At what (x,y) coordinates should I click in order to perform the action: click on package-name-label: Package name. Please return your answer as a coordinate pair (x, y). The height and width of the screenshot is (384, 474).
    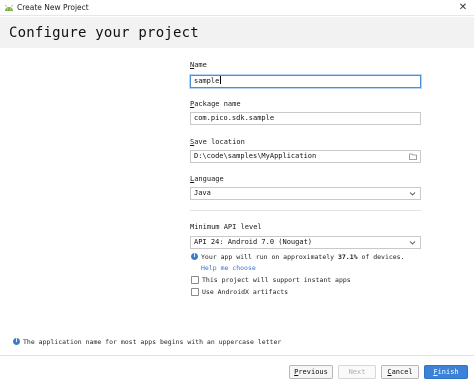
    Looking at the image, I should click on (215, 104).